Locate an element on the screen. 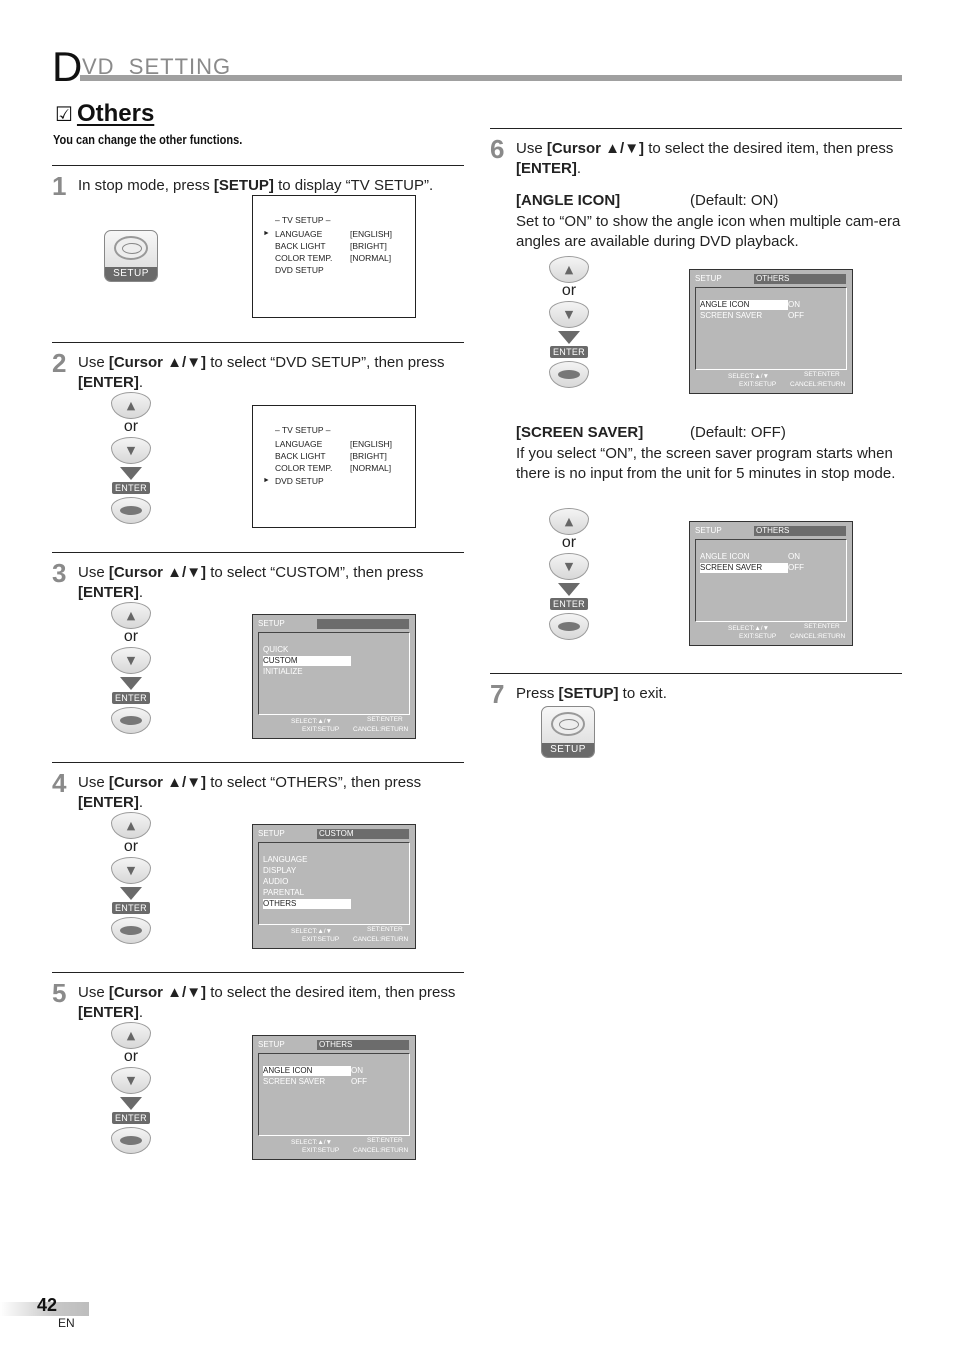 The width and height of the screenshot is (954, 1348). step-7: 7 Press [SETUP] to exit. SETUP is located at coordinates (696, 723).